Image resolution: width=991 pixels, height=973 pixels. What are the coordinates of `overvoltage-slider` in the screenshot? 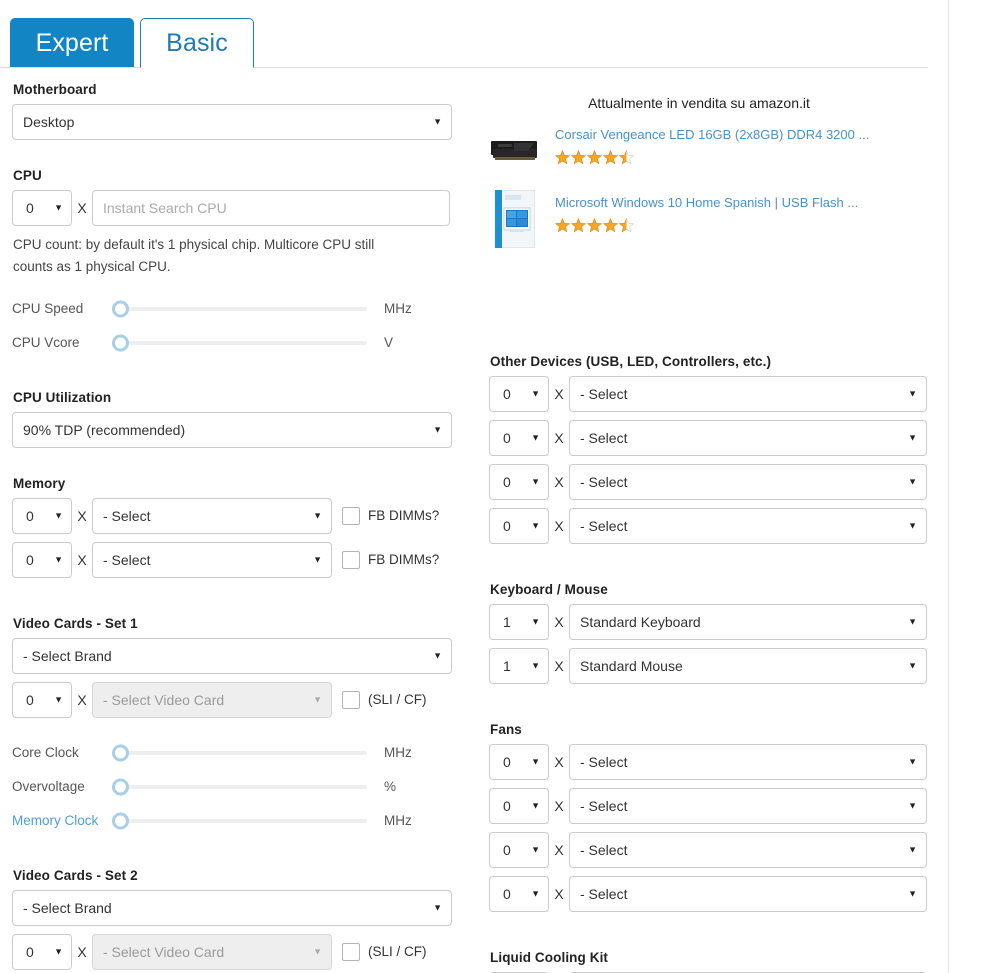 It's located at (239, 787).